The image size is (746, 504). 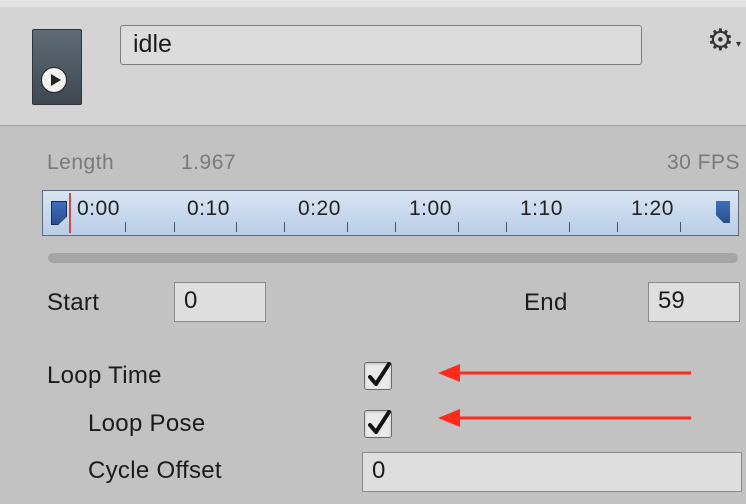 What do you see at coordinates (552, 472) in the screenshot?
I see `cycle-offset-field: 0` at bounding box center [552, 472].